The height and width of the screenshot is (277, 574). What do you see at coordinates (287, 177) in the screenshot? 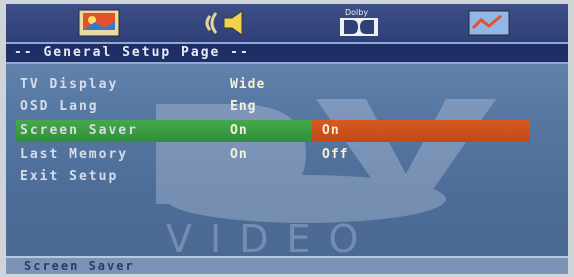
I see `menu-item-exit-setup: Exit Setup` at bounding box center [287, 177].